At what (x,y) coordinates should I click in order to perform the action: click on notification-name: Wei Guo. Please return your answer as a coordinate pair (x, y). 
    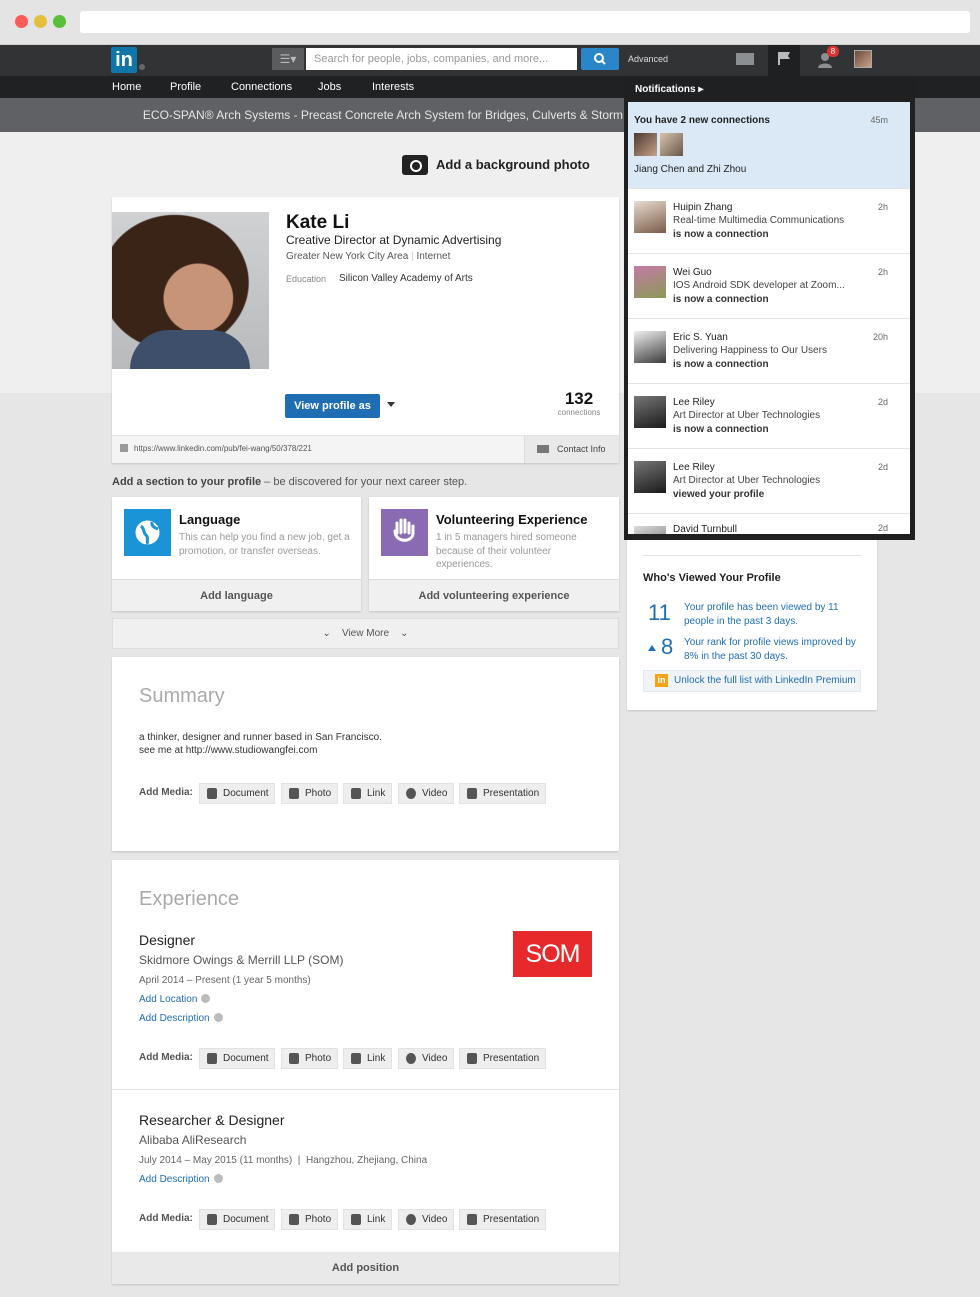
    Looking at the image, I should click on (692, 272).